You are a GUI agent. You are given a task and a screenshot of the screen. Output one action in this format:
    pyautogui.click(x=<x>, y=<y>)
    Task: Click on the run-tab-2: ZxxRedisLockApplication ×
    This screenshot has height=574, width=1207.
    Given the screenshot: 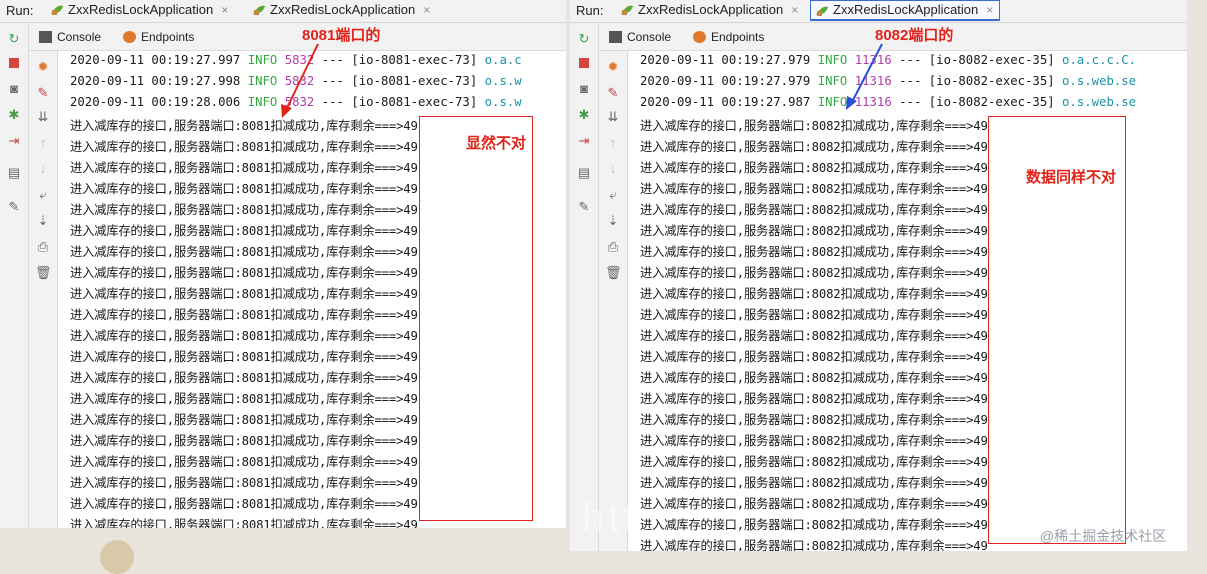 What is the action you would take?
    pyautogui.click(x=342, y=10)
    